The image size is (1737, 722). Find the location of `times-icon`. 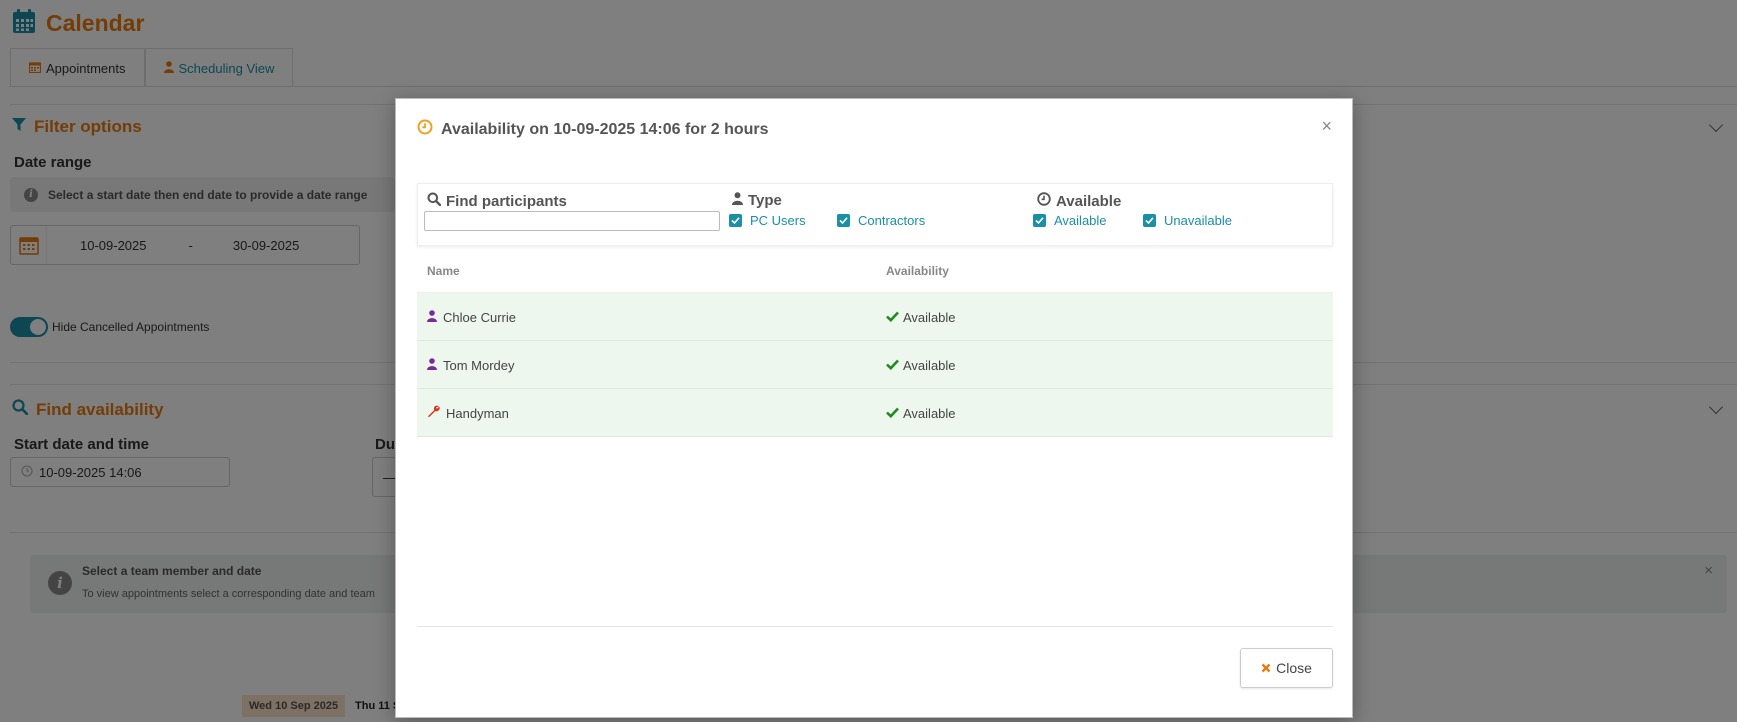

times-icon is located at coordinates (1266, 668).